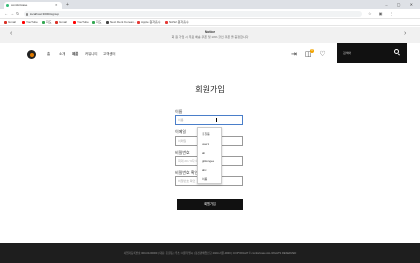  What do you see at coordinates (209, 120) in the screenshot?
I see `name-field: 이름` at bounding box center [209, 120].